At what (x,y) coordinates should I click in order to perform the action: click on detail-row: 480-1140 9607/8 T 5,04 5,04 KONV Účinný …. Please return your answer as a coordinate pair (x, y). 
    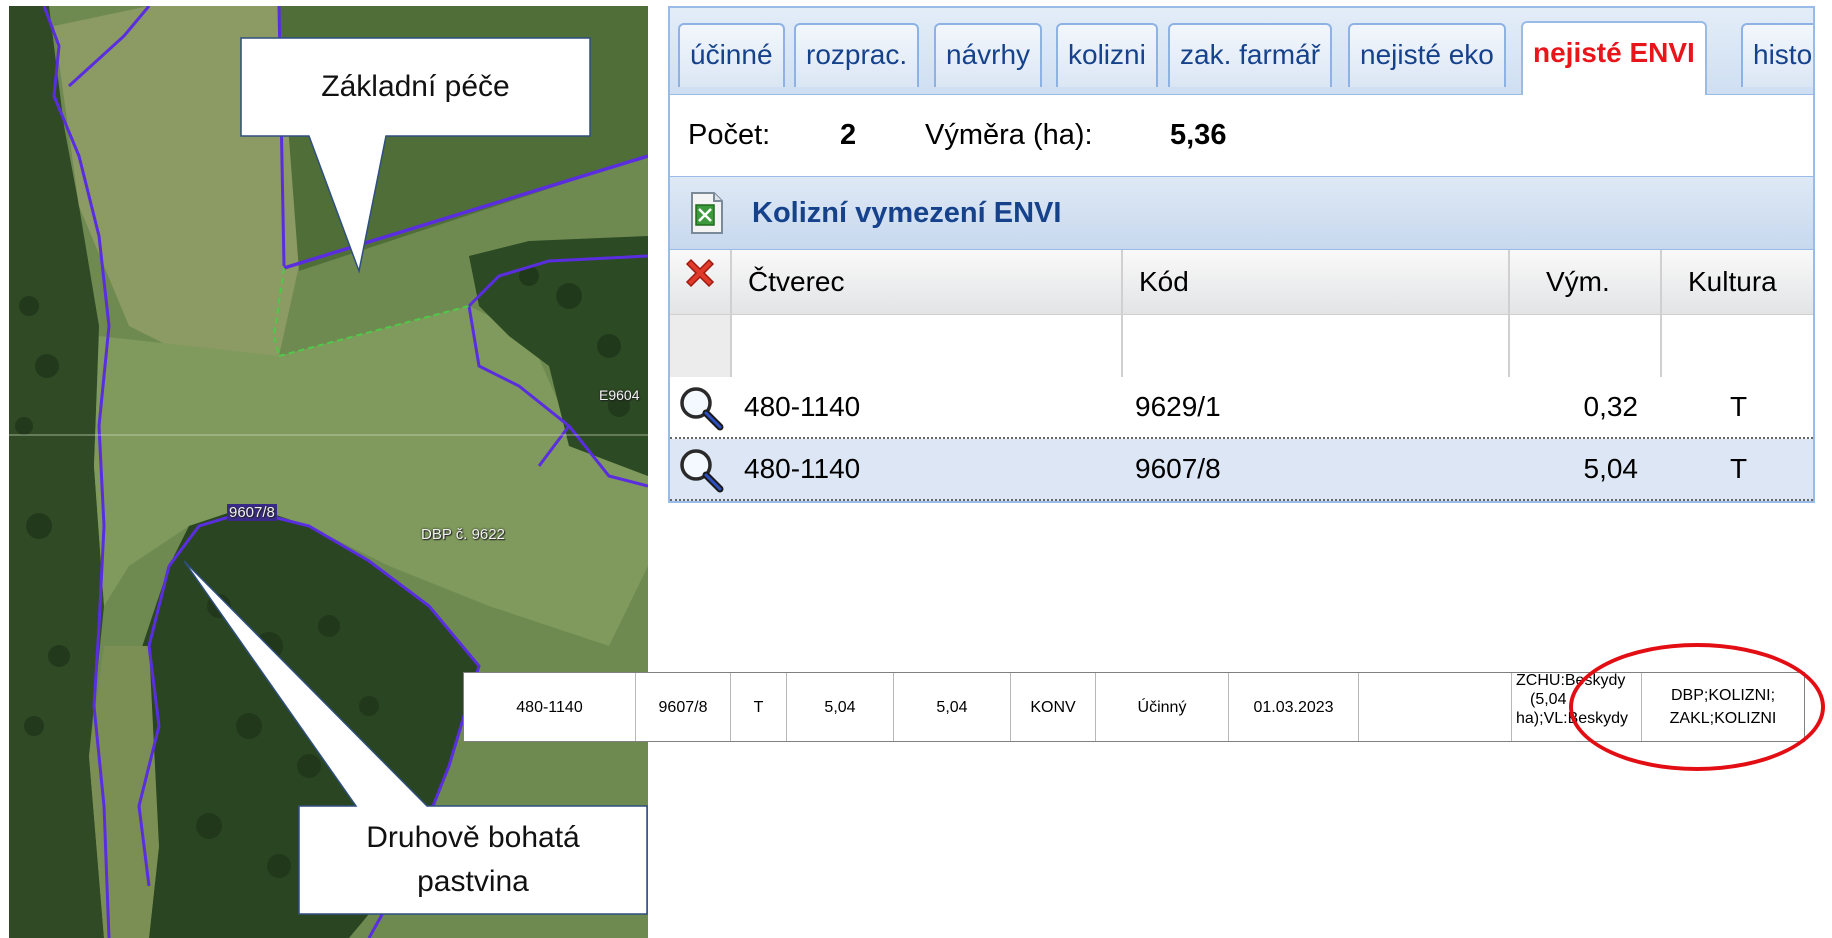
    Looking at the image, I should click on (1134, 707).